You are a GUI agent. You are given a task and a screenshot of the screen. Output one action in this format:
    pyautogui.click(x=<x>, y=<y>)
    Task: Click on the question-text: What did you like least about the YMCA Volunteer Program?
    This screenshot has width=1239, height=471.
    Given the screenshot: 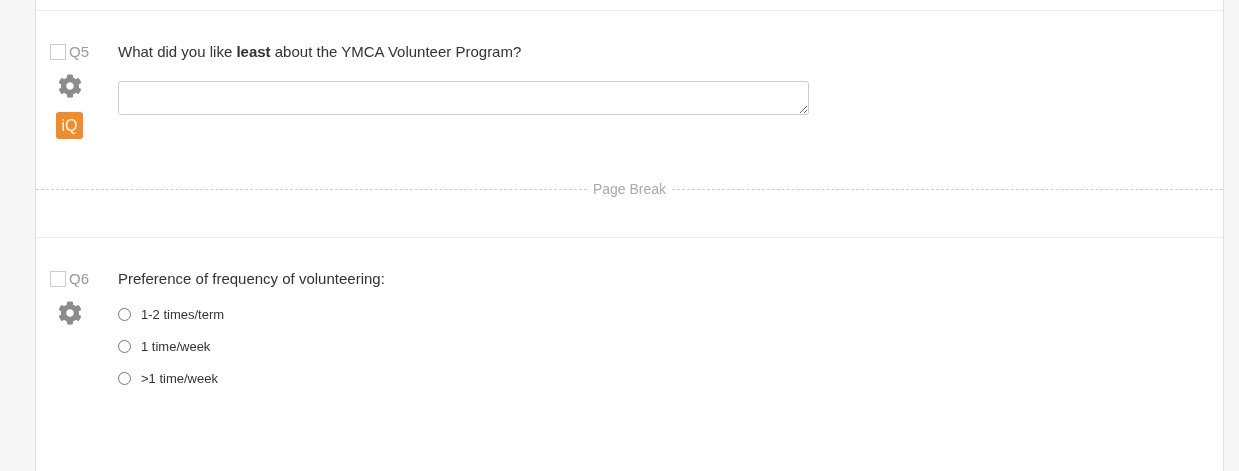 What is the action you would take?
    pyautogui.click(x=320, y=51)
    